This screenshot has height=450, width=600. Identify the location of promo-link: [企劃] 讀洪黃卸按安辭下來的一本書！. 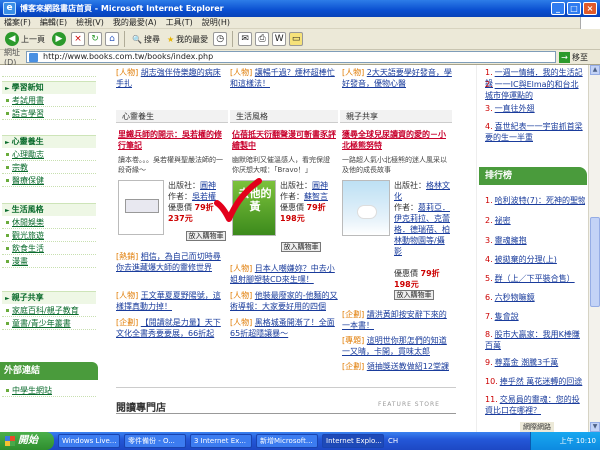
(398, 320).